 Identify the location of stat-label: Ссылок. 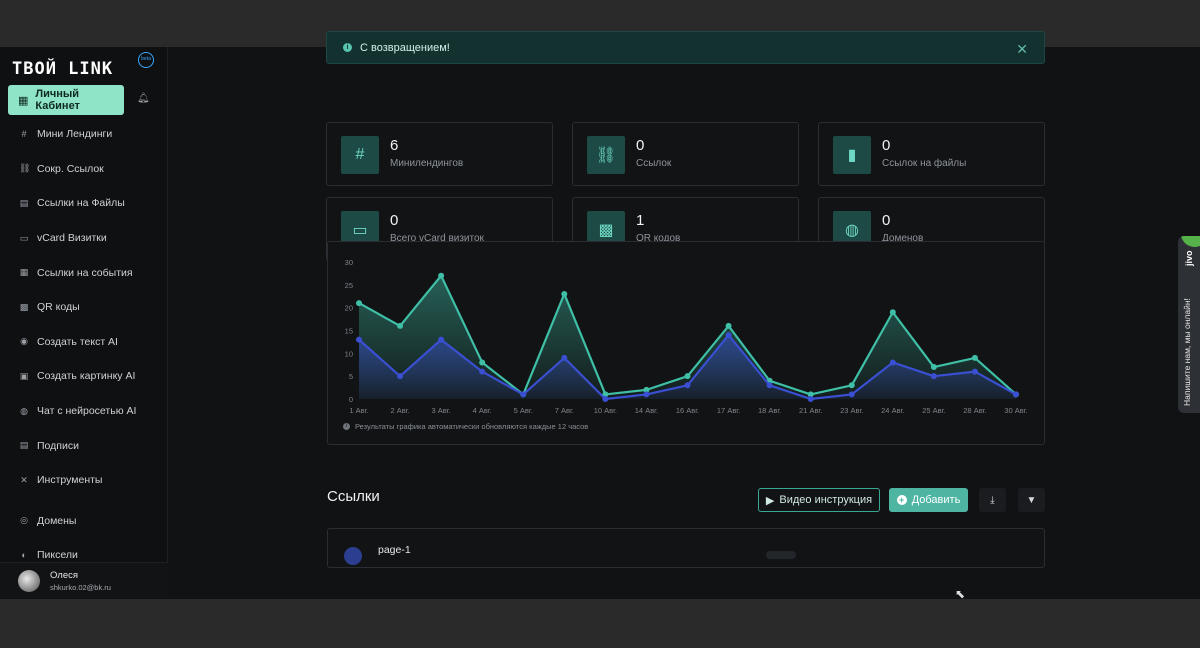
(654, 163).